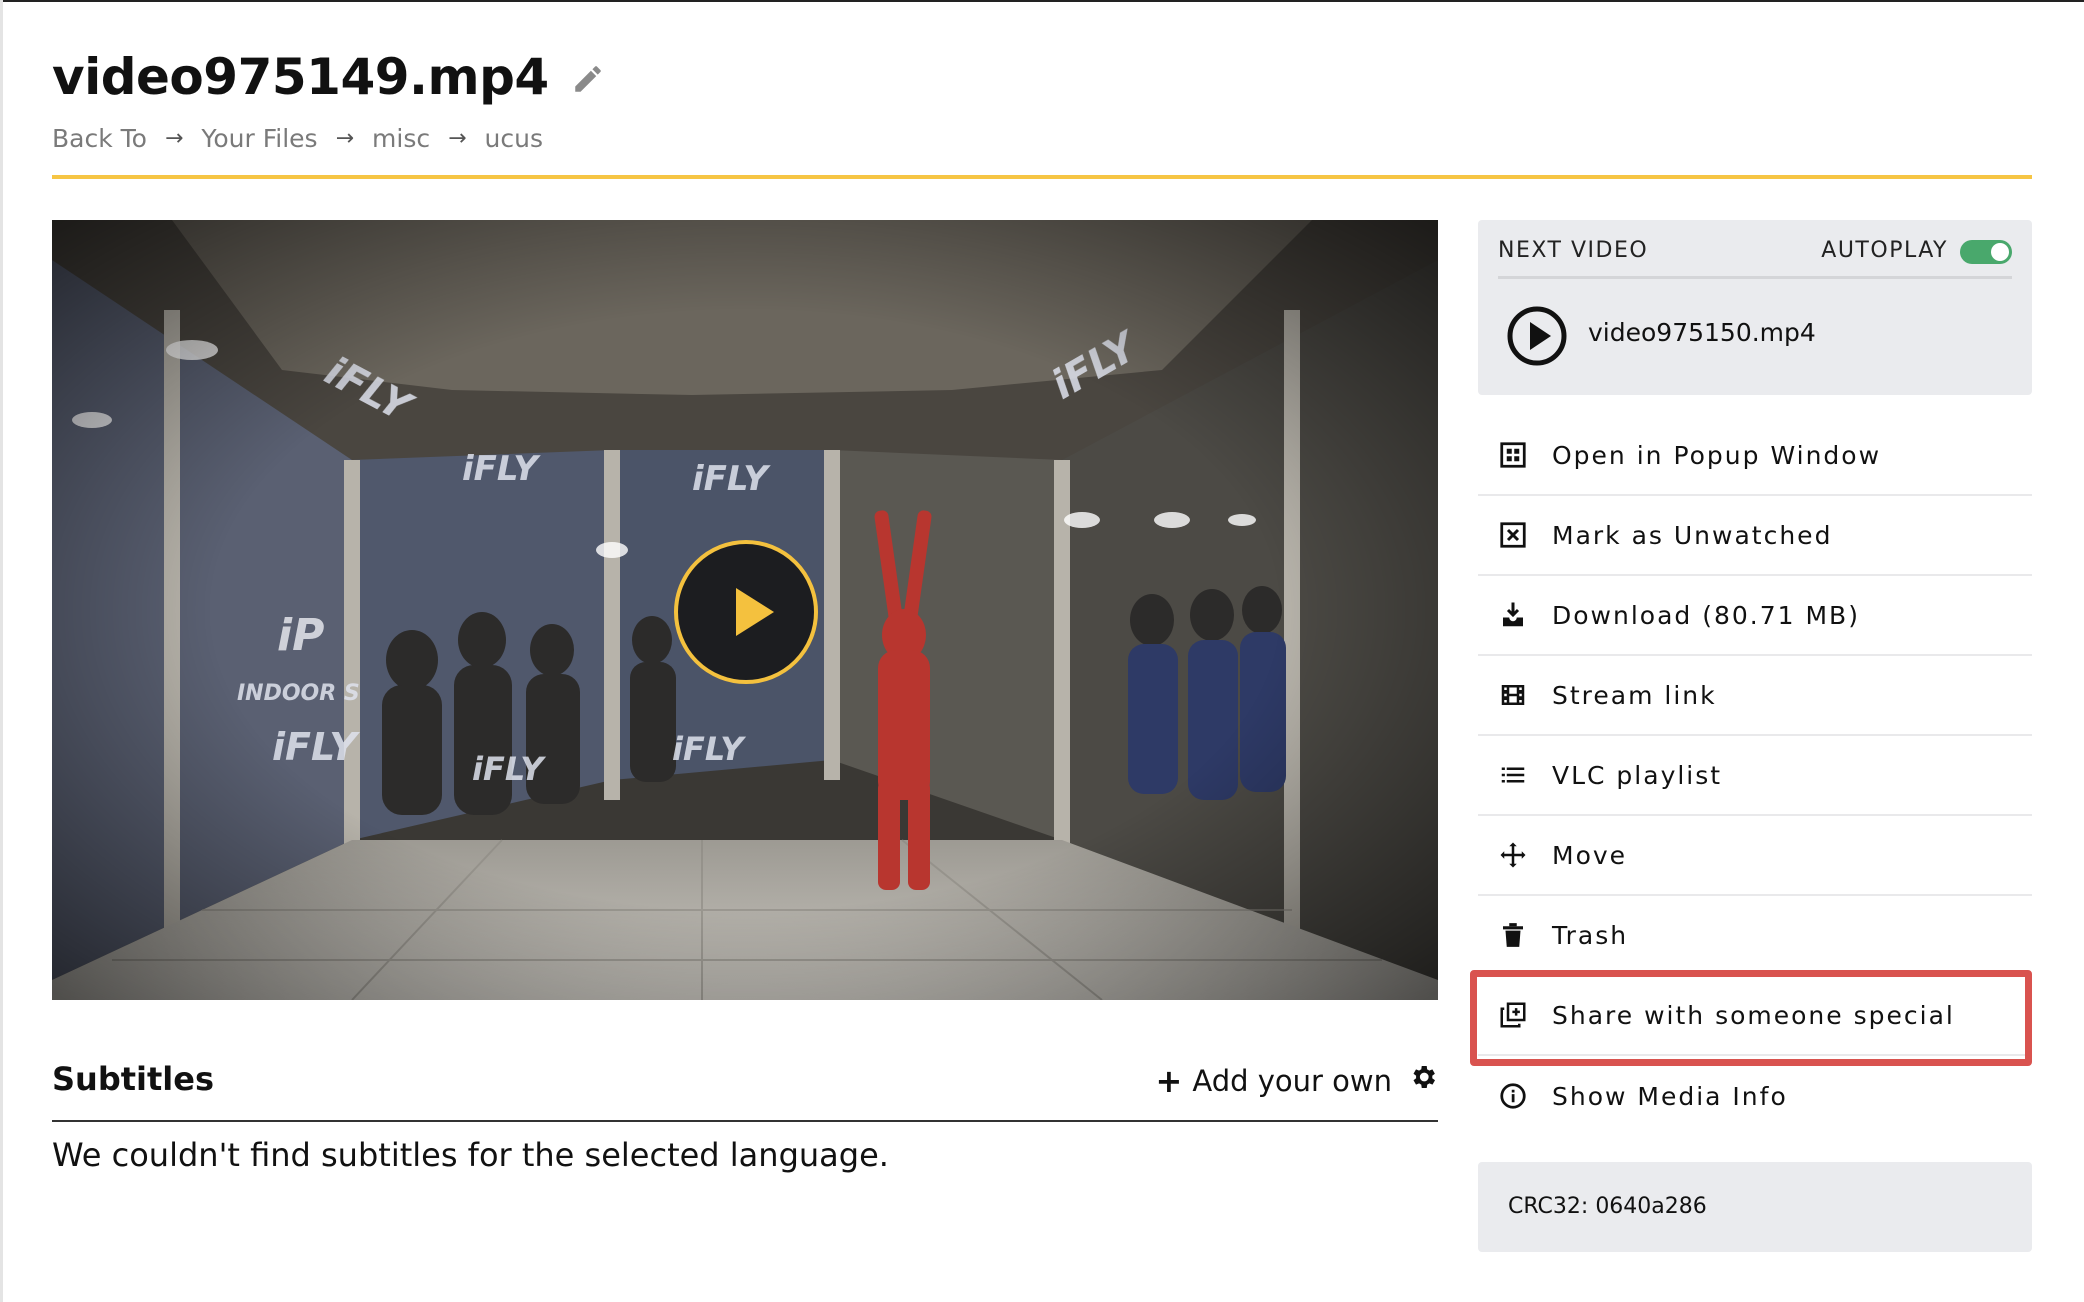 The height and width of the screenshot is (1302, 2084). I want to click on title-row: video975149.mp4, so click(328, 77).